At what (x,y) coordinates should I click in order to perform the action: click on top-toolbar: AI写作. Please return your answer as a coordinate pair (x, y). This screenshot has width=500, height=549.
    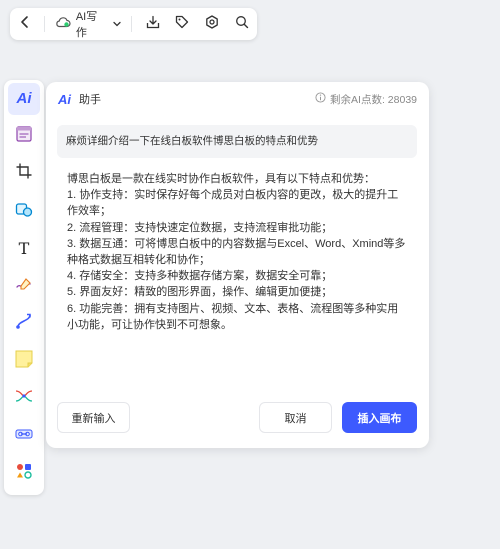
    Looking at the image, I should click on (133, 24).